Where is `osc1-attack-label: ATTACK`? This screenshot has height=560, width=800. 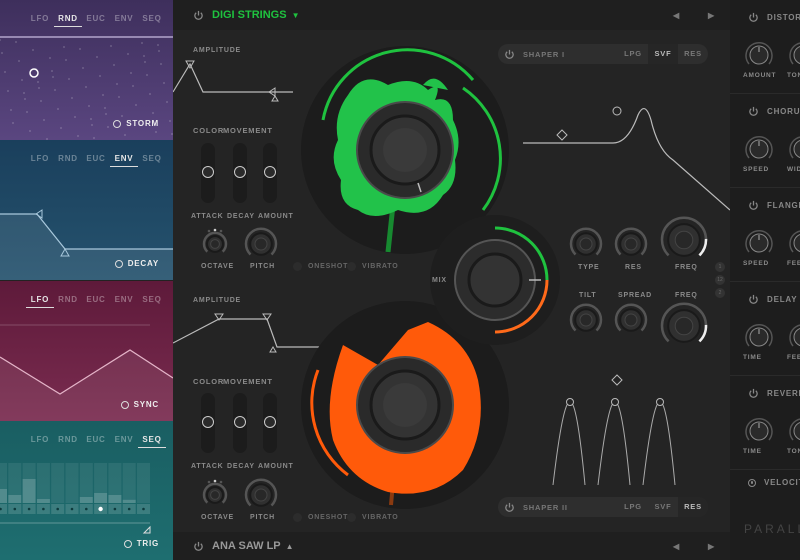 osc1-attack-label: ATTACK is located at coordinates (207, 216).